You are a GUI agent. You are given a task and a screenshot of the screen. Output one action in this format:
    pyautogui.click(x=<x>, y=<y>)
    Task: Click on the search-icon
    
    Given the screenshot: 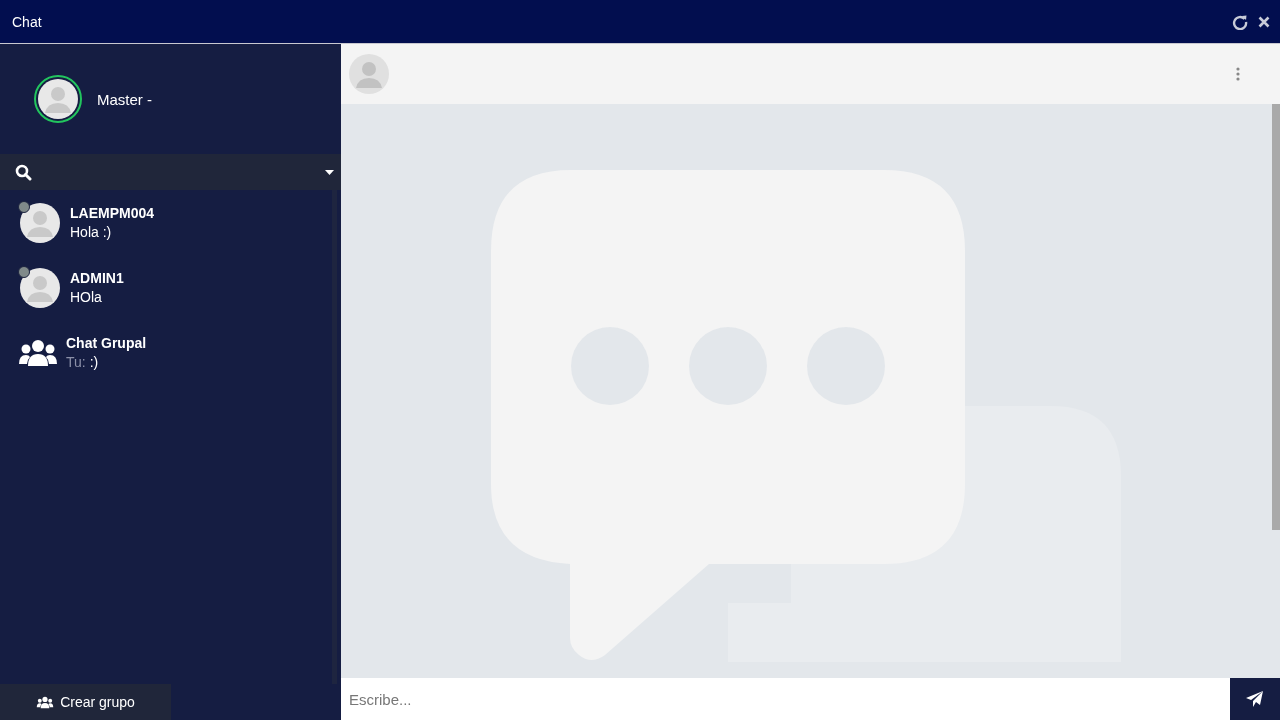 What is the action you would take?
    pyautogui.click(x=23, y=172)
    